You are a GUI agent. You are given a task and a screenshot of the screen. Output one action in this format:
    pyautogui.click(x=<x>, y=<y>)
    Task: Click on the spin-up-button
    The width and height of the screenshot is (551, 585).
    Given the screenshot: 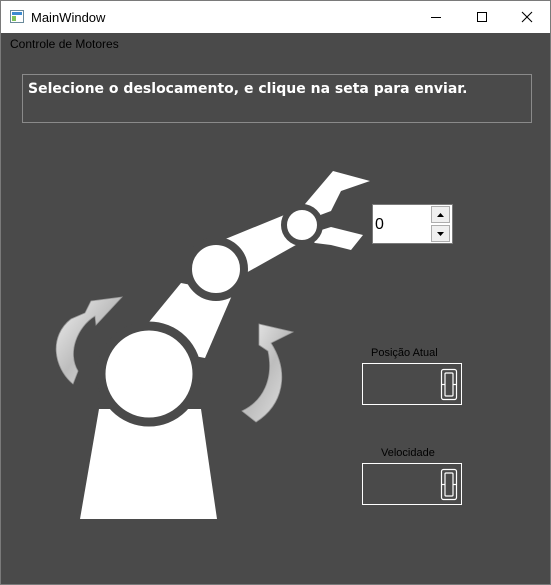 What is the action you would take?
    pyautogui.click(x=440, y=214)
    